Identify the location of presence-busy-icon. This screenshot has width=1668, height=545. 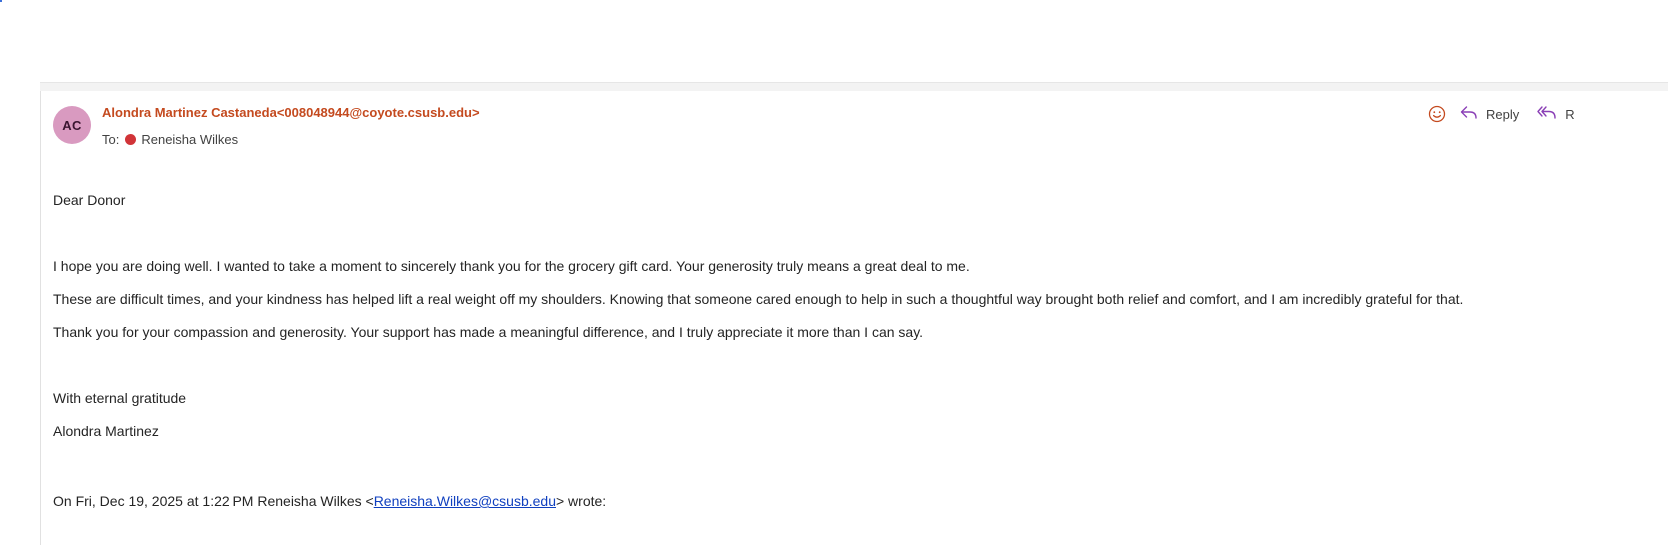
(131, 139).